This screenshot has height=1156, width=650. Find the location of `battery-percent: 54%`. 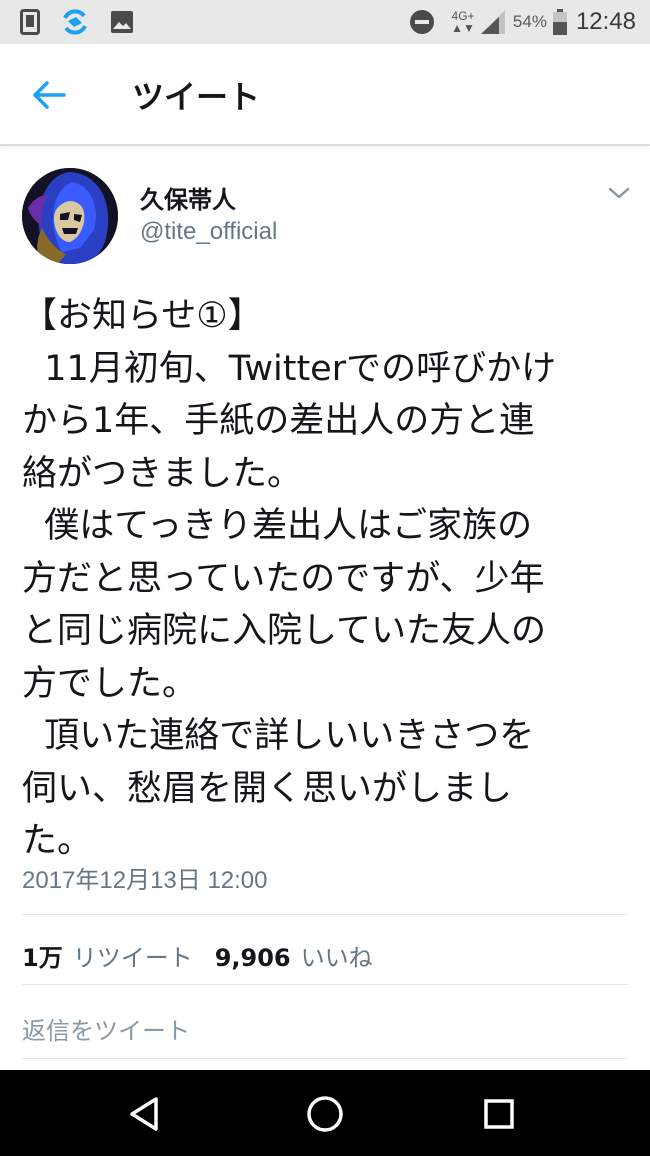

battery-percent: 54% is located at coordinates (529, 21).